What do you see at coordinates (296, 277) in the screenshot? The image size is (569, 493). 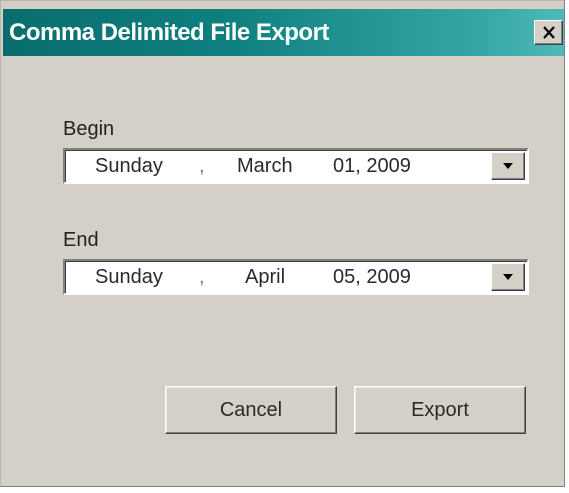 I see `end-date-picker: Sunday , April 05, 2009` at bounding box center [296, 277].